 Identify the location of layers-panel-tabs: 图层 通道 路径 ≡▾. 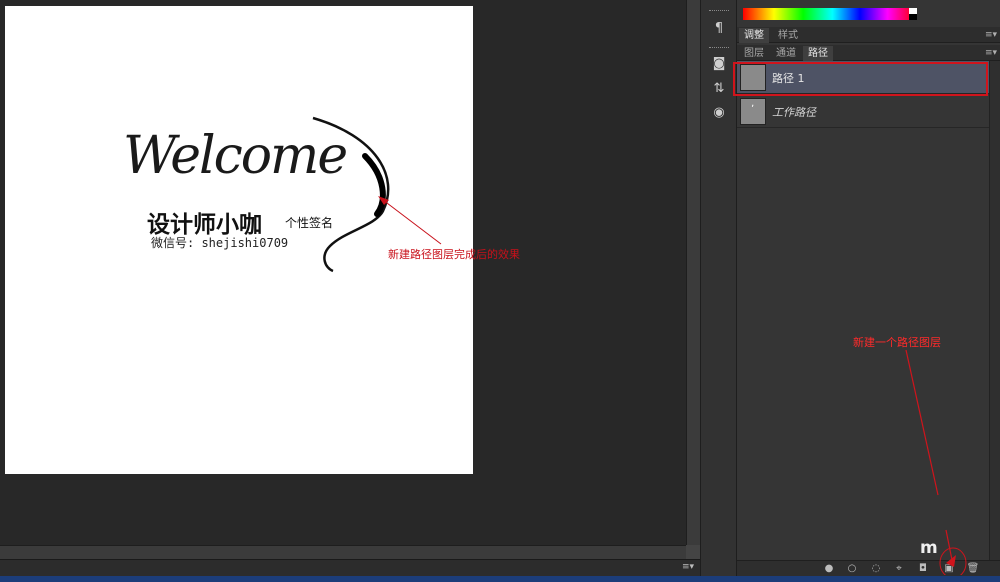
(868, 53).